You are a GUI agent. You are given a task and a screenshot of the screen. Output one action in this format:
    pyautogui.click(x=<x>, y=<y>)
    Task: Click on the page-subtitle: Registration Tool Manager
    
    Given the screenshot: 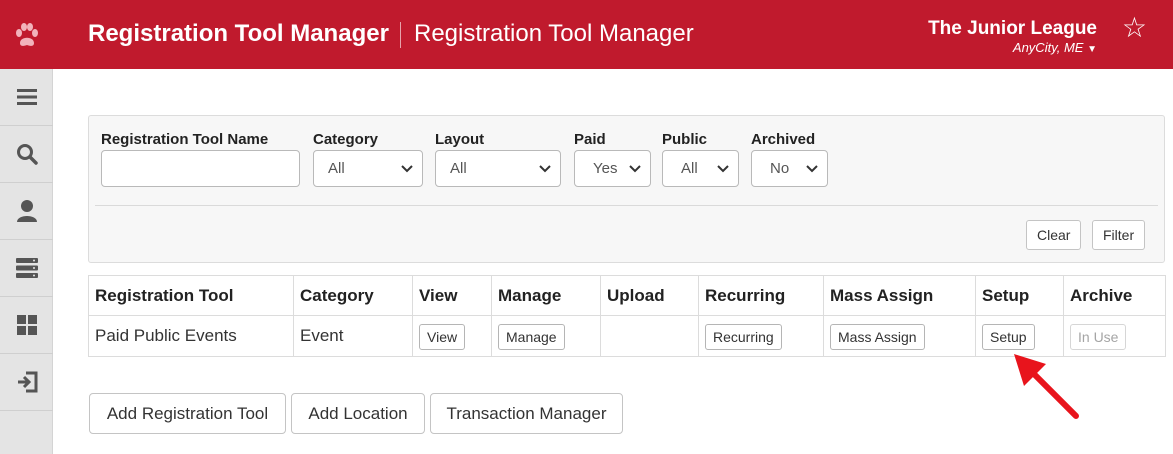 What is the action you would take?
    pyautogui.click(x=554, y=33)
    